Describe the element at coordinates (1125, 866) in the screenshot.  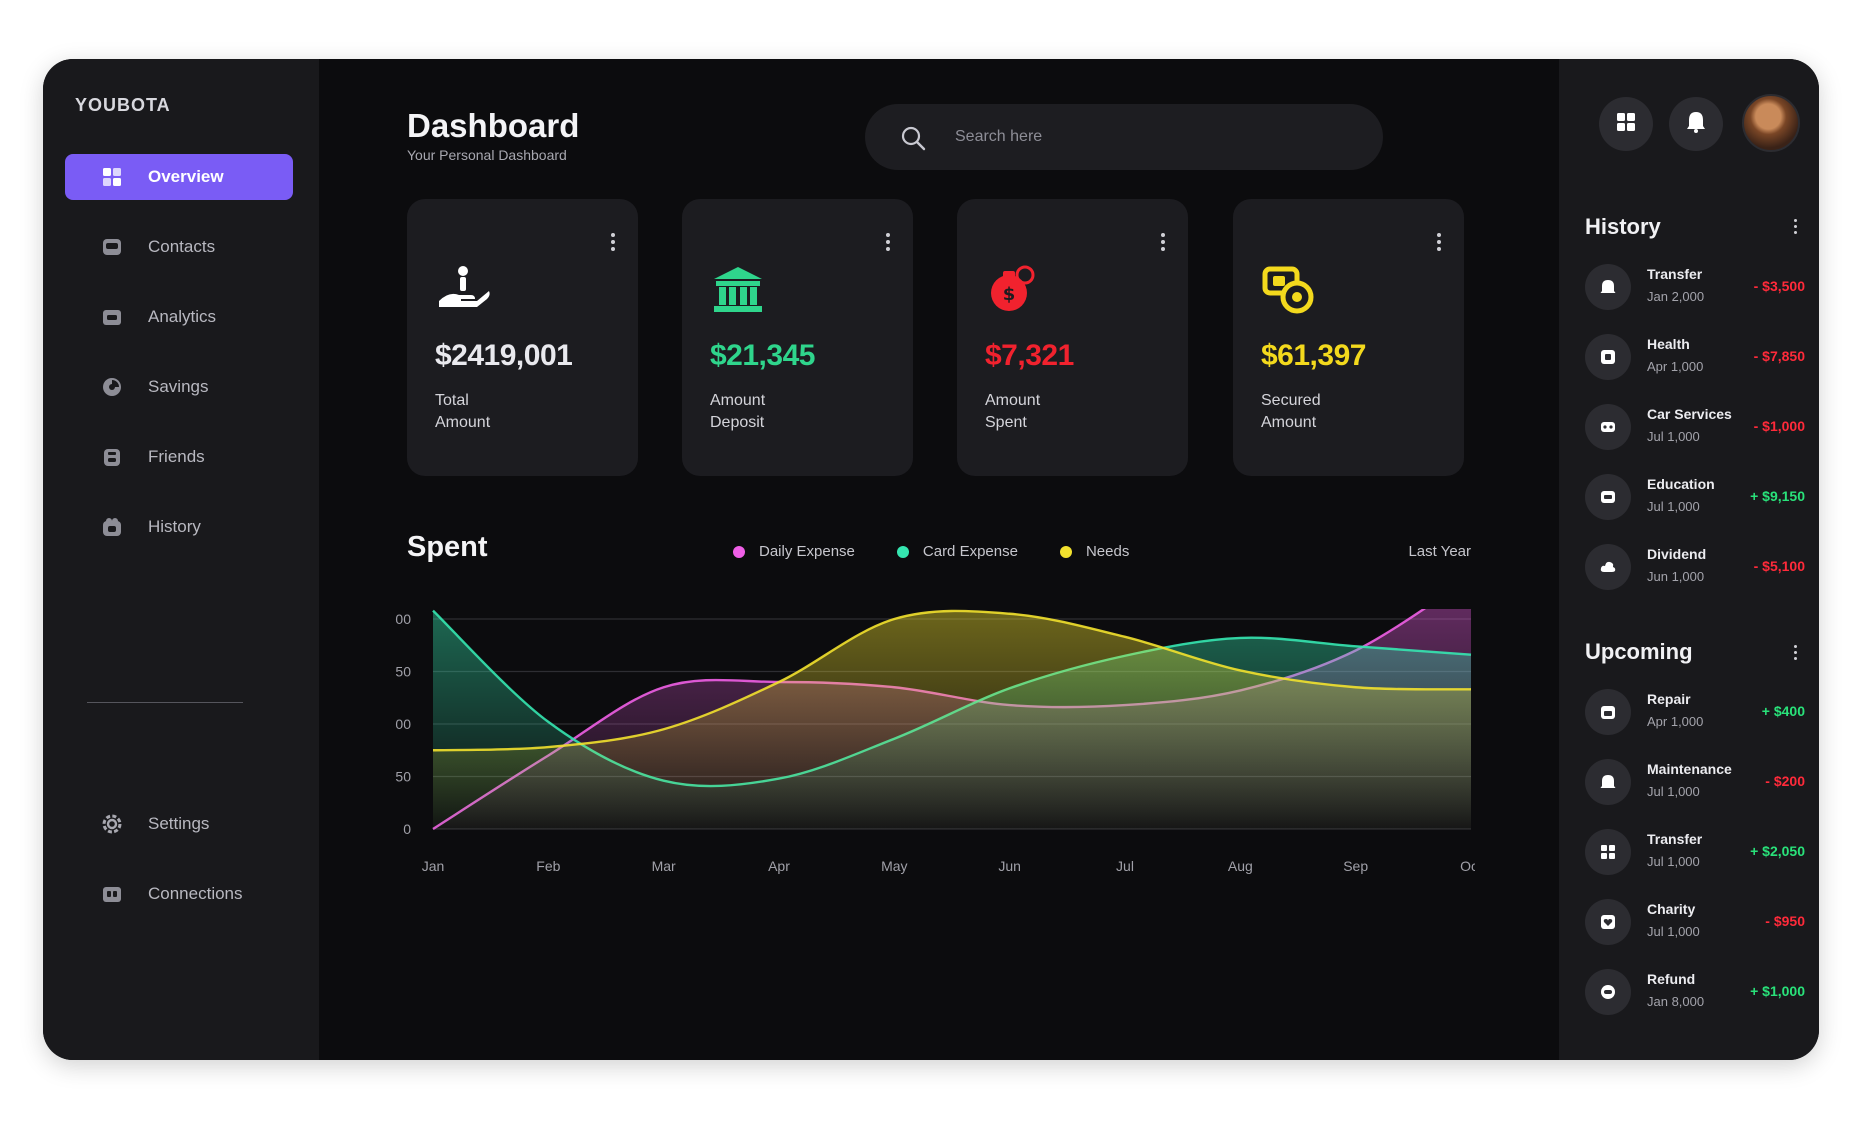
I see `x-tick-label: Jul` at that location.